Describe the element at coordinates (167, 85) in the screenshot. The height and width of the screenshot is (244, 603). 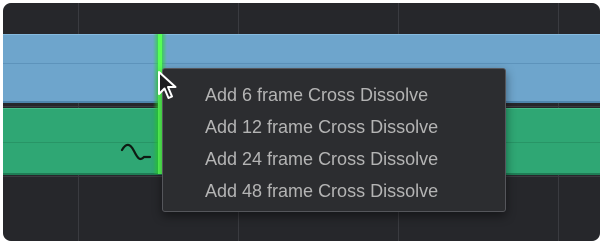
I see `mouse-pointer-icon` at that location.